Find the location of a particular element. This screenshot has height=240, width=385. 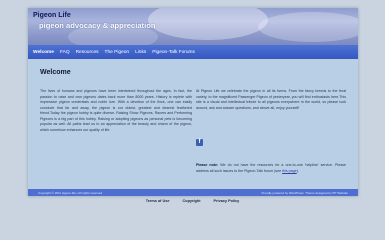

nav-item-pigeon-talk-forums: Pigeon-Talk Forums is located at coordinates (173, 52).